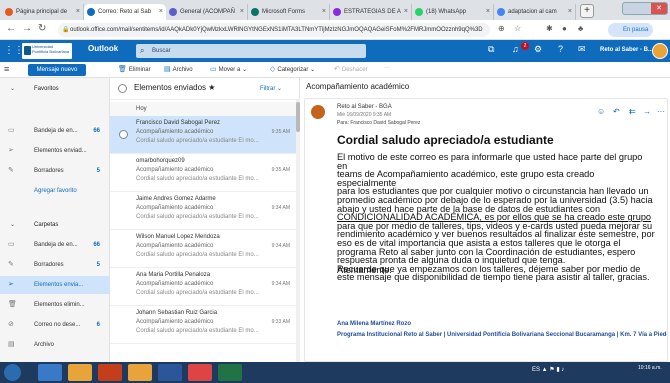 This screenshot has width=670, height=383. What do you see at coordinates (660, 51) in the screenshot?
I see `avatar` at bounding box center [660, 51].